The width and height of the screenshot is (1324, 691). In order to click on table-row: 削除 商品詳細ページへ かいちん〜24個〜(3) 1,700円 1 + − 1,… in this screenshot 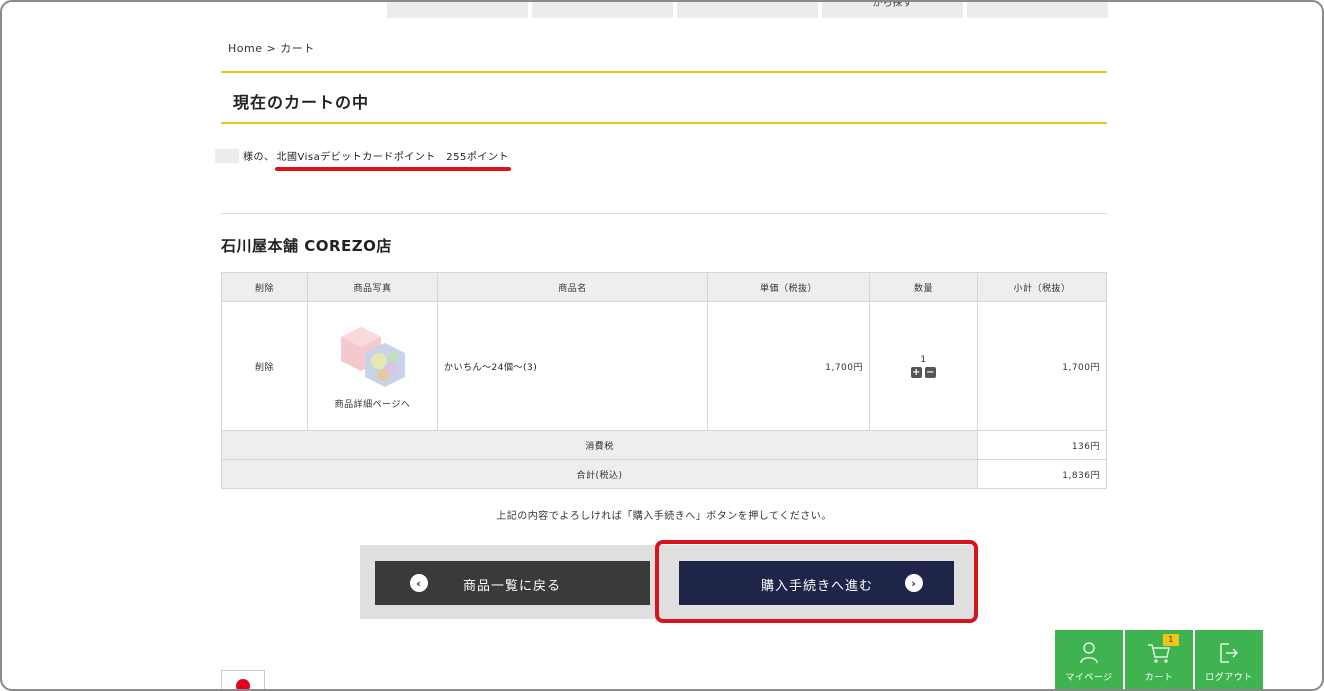, I will do `click(664, 366)`.